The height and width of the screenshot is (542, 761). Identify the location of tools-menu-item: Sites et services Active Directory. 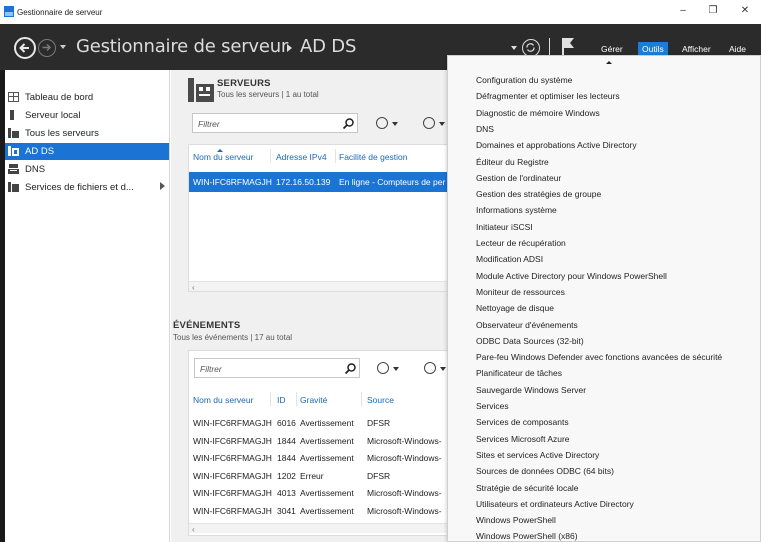
(537, 455).